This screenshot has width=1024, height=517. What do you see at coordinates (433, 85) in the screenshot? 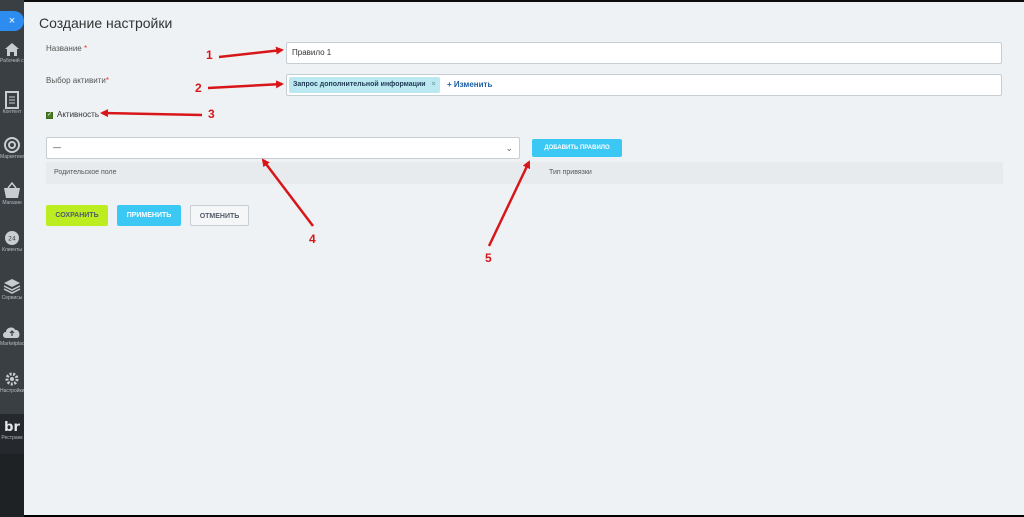
I see `remove-tag-icon: ×` at bounding box center [433, 85].